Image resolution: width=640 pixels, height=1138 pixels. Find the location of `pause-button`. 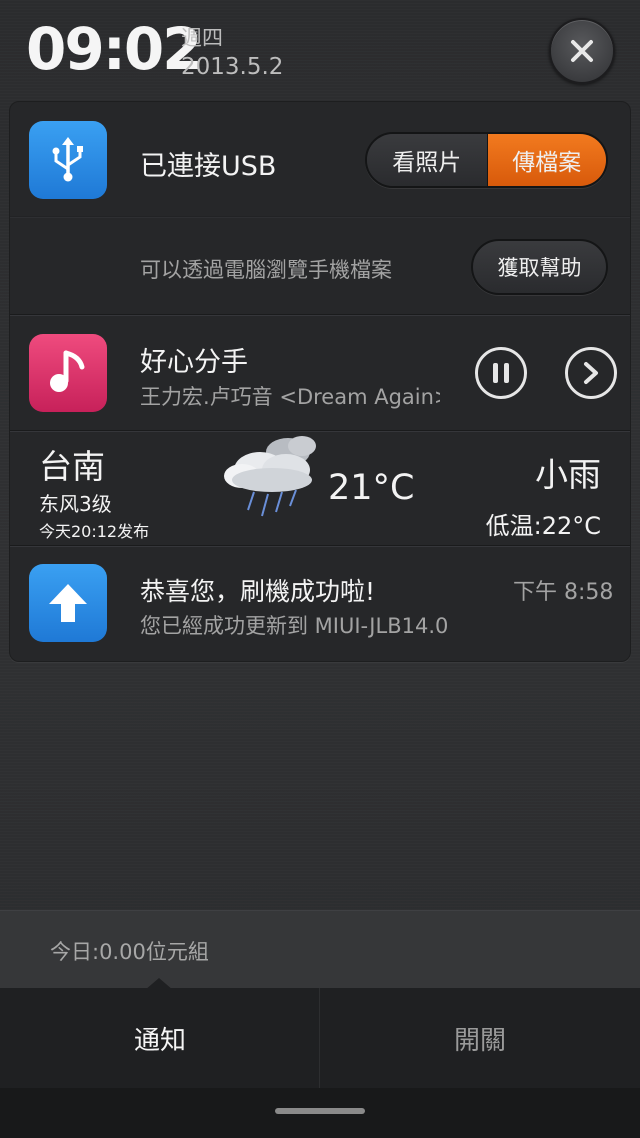

pause-button is located at coordinates (501, 373).